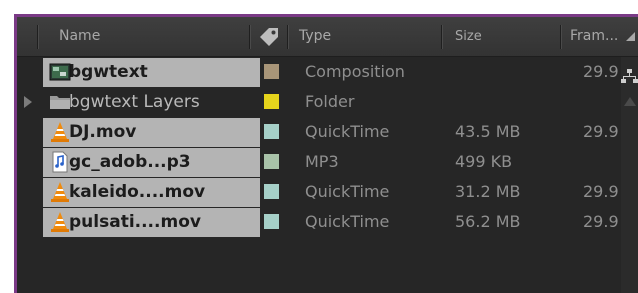 The width and height of the screenshot is (638, 293). I want to click on scroll-up-arrow-icon, so click(630, 101).